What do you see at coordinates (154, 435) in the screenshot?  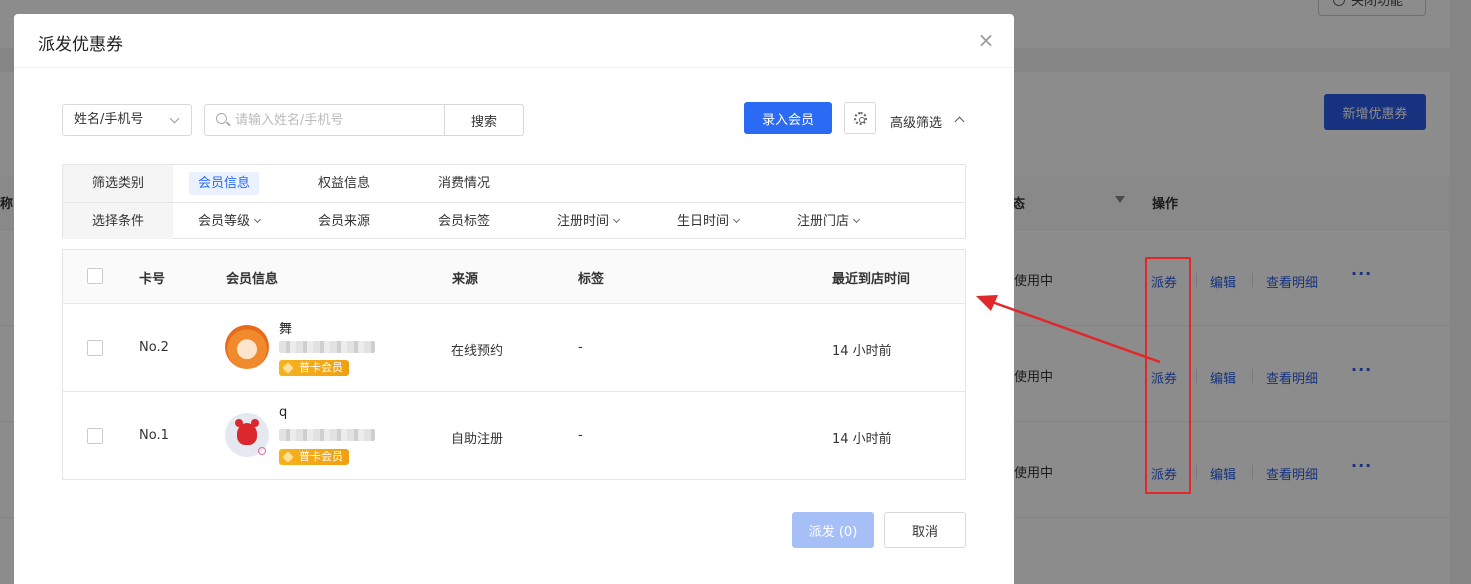 I see `card-no: No.1` at bounding box center [154, 435].